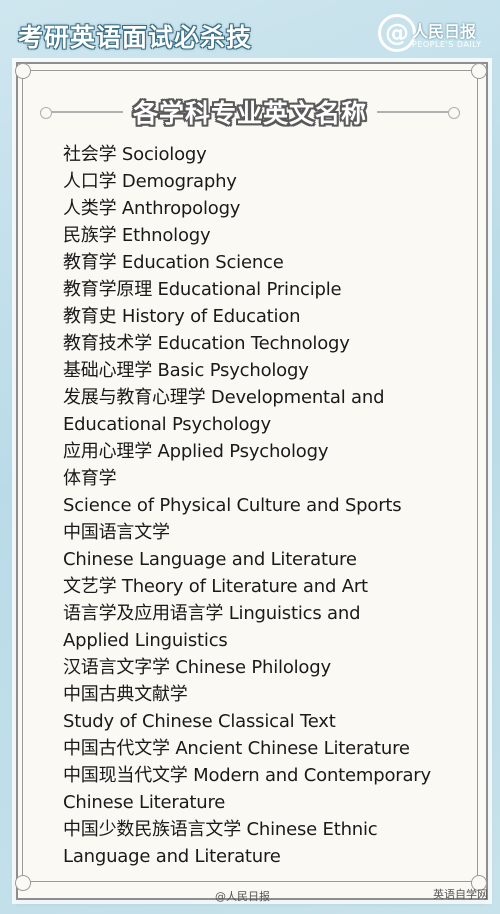 The height and width of the screenshot is (914, 500). I want to click on list-item: 教育史 History of Education, so click(182, 316).